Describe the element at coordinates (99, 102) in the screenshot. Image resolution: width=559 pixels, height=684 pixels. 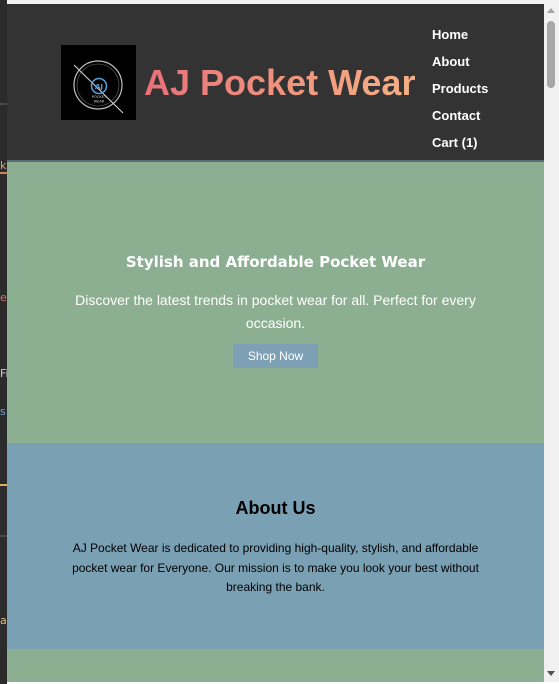
I see `svg-text: WEAR` at that location.